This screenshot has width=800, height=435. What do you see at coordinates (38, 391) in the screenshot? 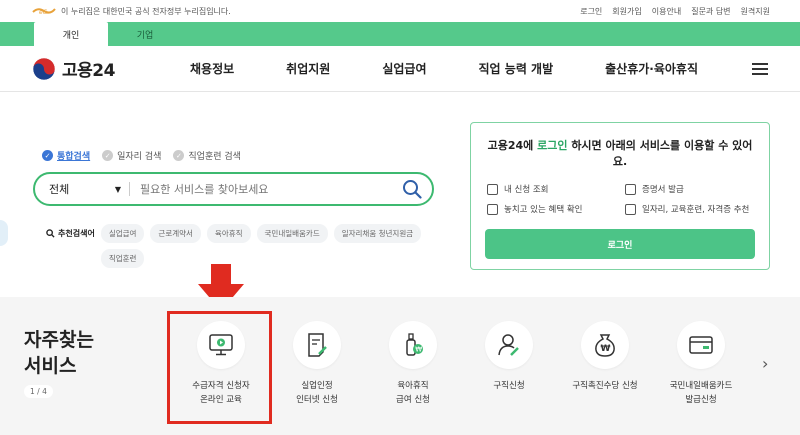
I see `services-pager: 1 / 4` at bounding box center [38, 391].